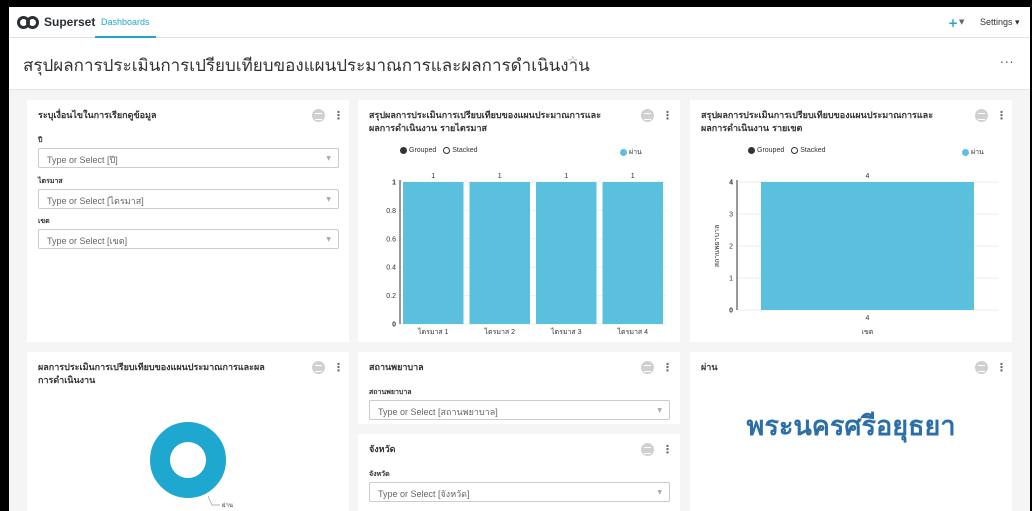 This screenshot has height=511, width=1032. What do you see at coordinates (519, 492) in the screenshot?
I see `province-select: Type or Select [จังหวัด] ▼` at bounding box center [519, 492].